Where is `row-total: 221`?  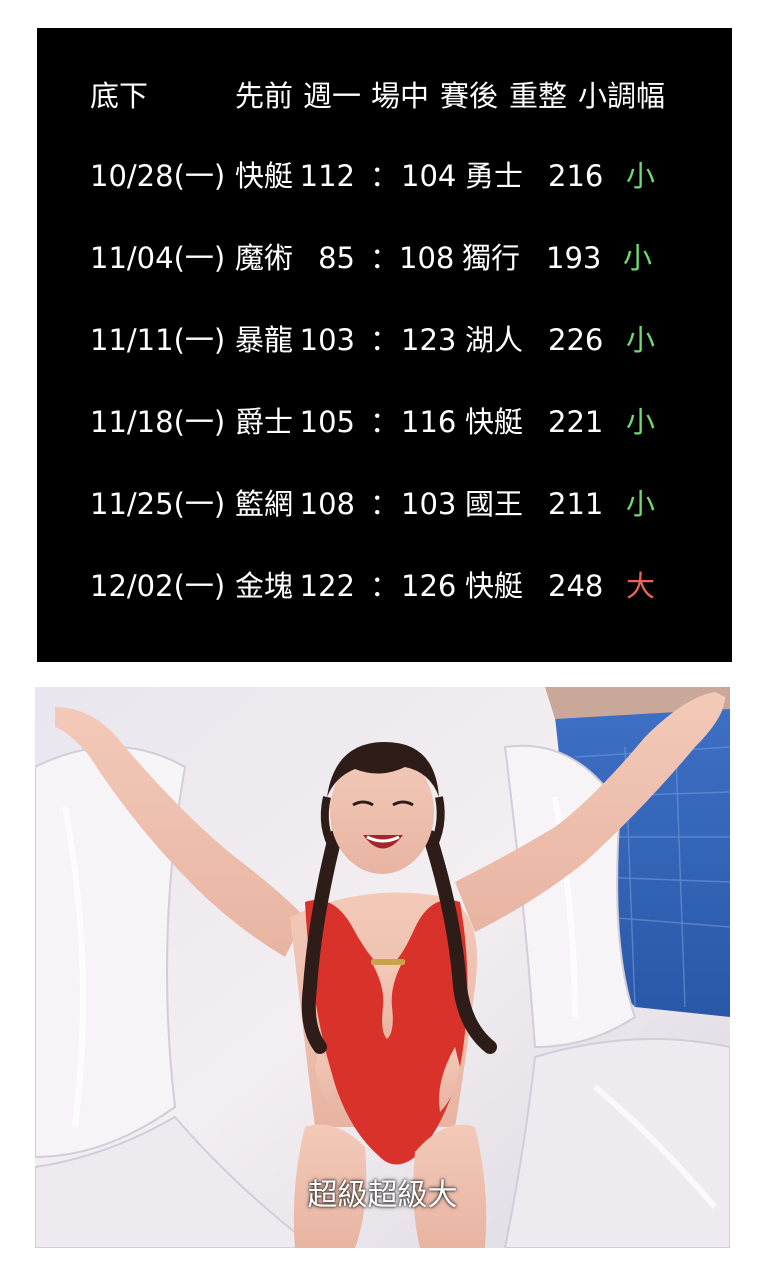
row-total: 221 is located at coordinates (576, 422).